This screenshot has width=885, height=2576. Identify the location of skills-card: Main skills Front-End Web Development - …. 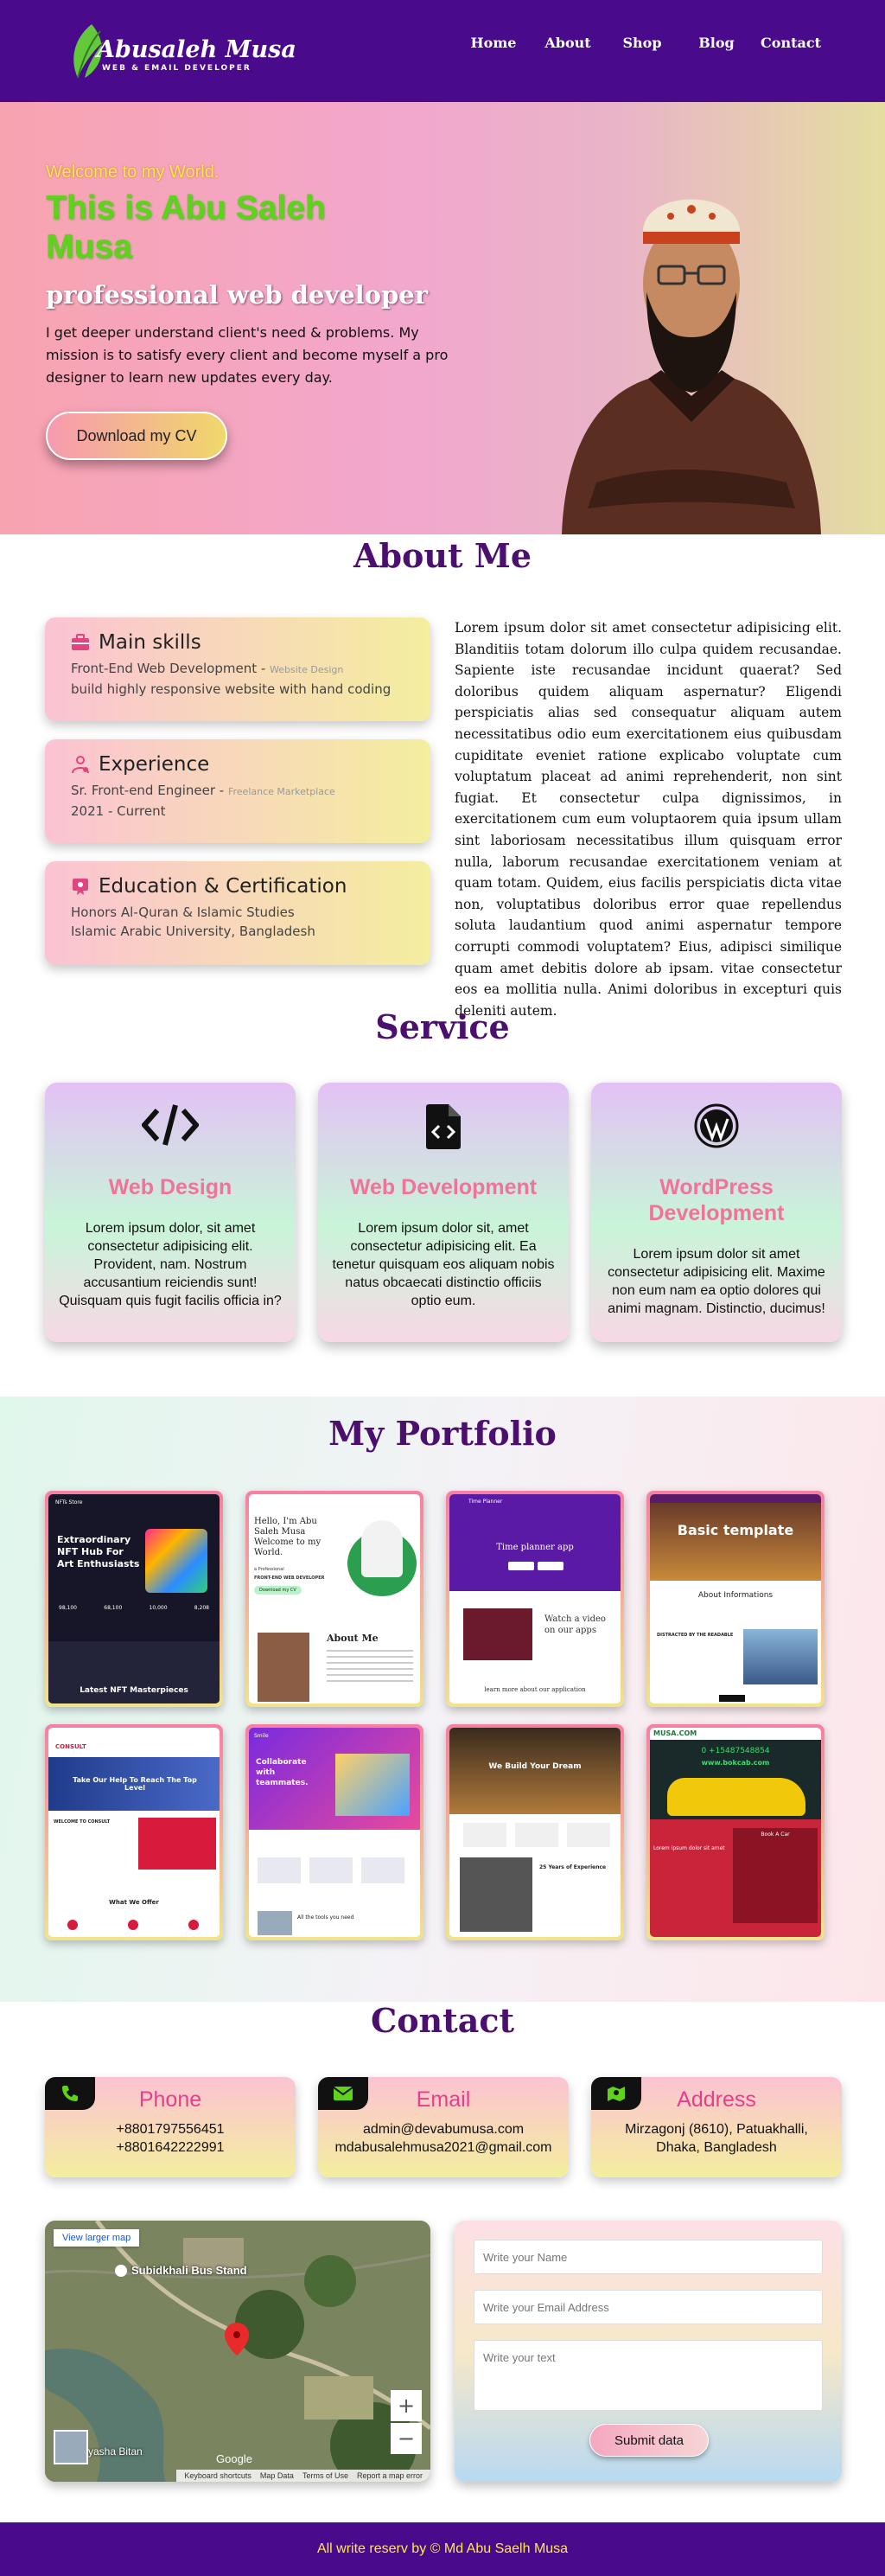
(238, 669).